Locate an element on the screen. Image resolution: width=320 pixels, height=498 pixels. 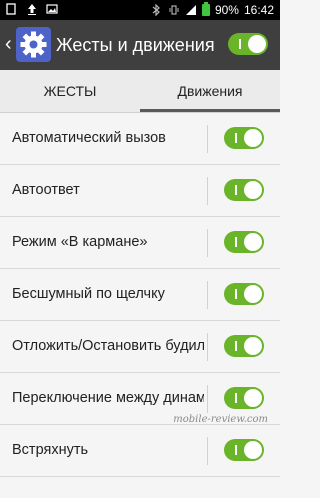
battery-icon is located at coordinates (205, 9).